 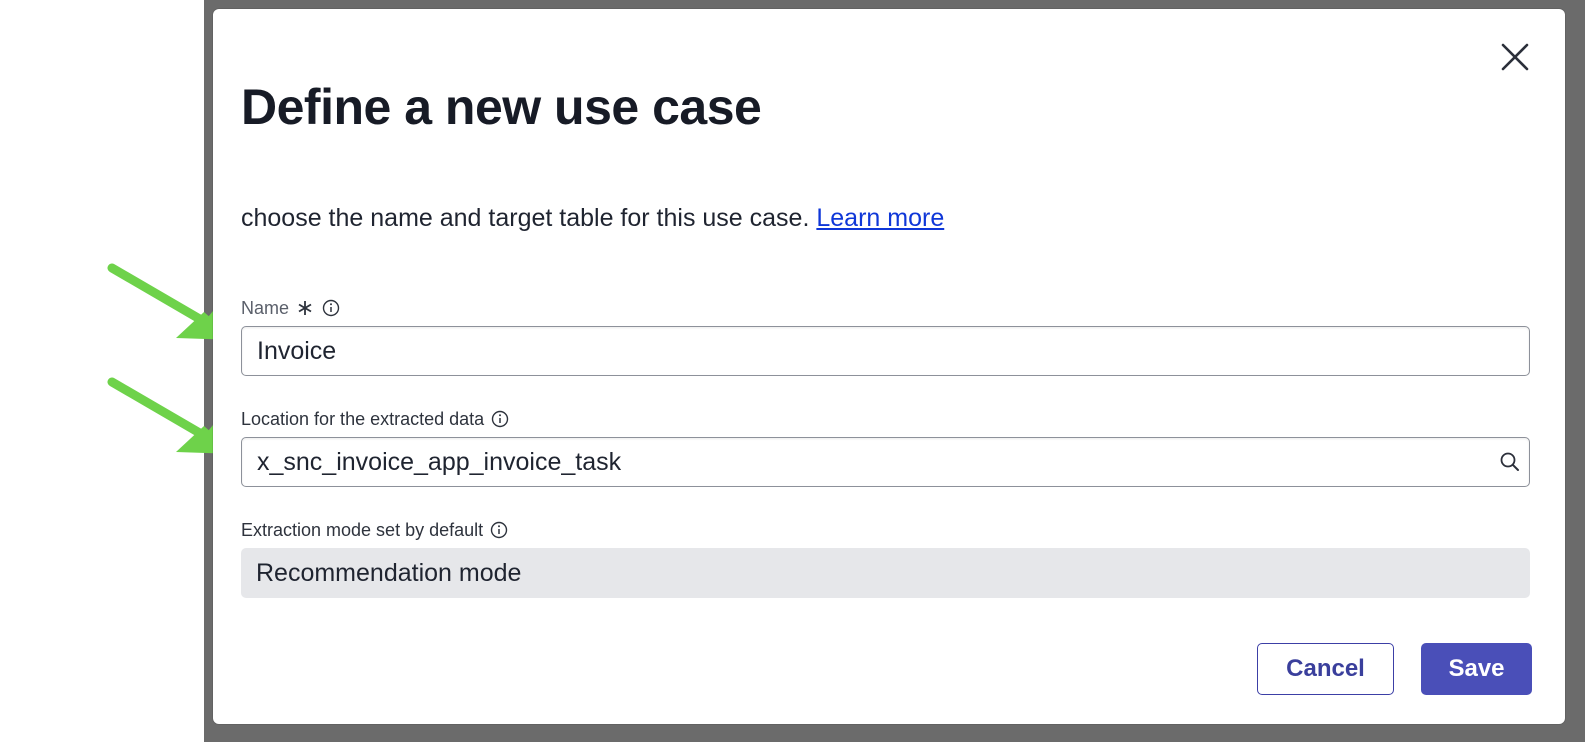 What do you see at coordinates (1476, 669) in the screenshot?
I see `save-button: Save` at bounding box center [1476, 669].